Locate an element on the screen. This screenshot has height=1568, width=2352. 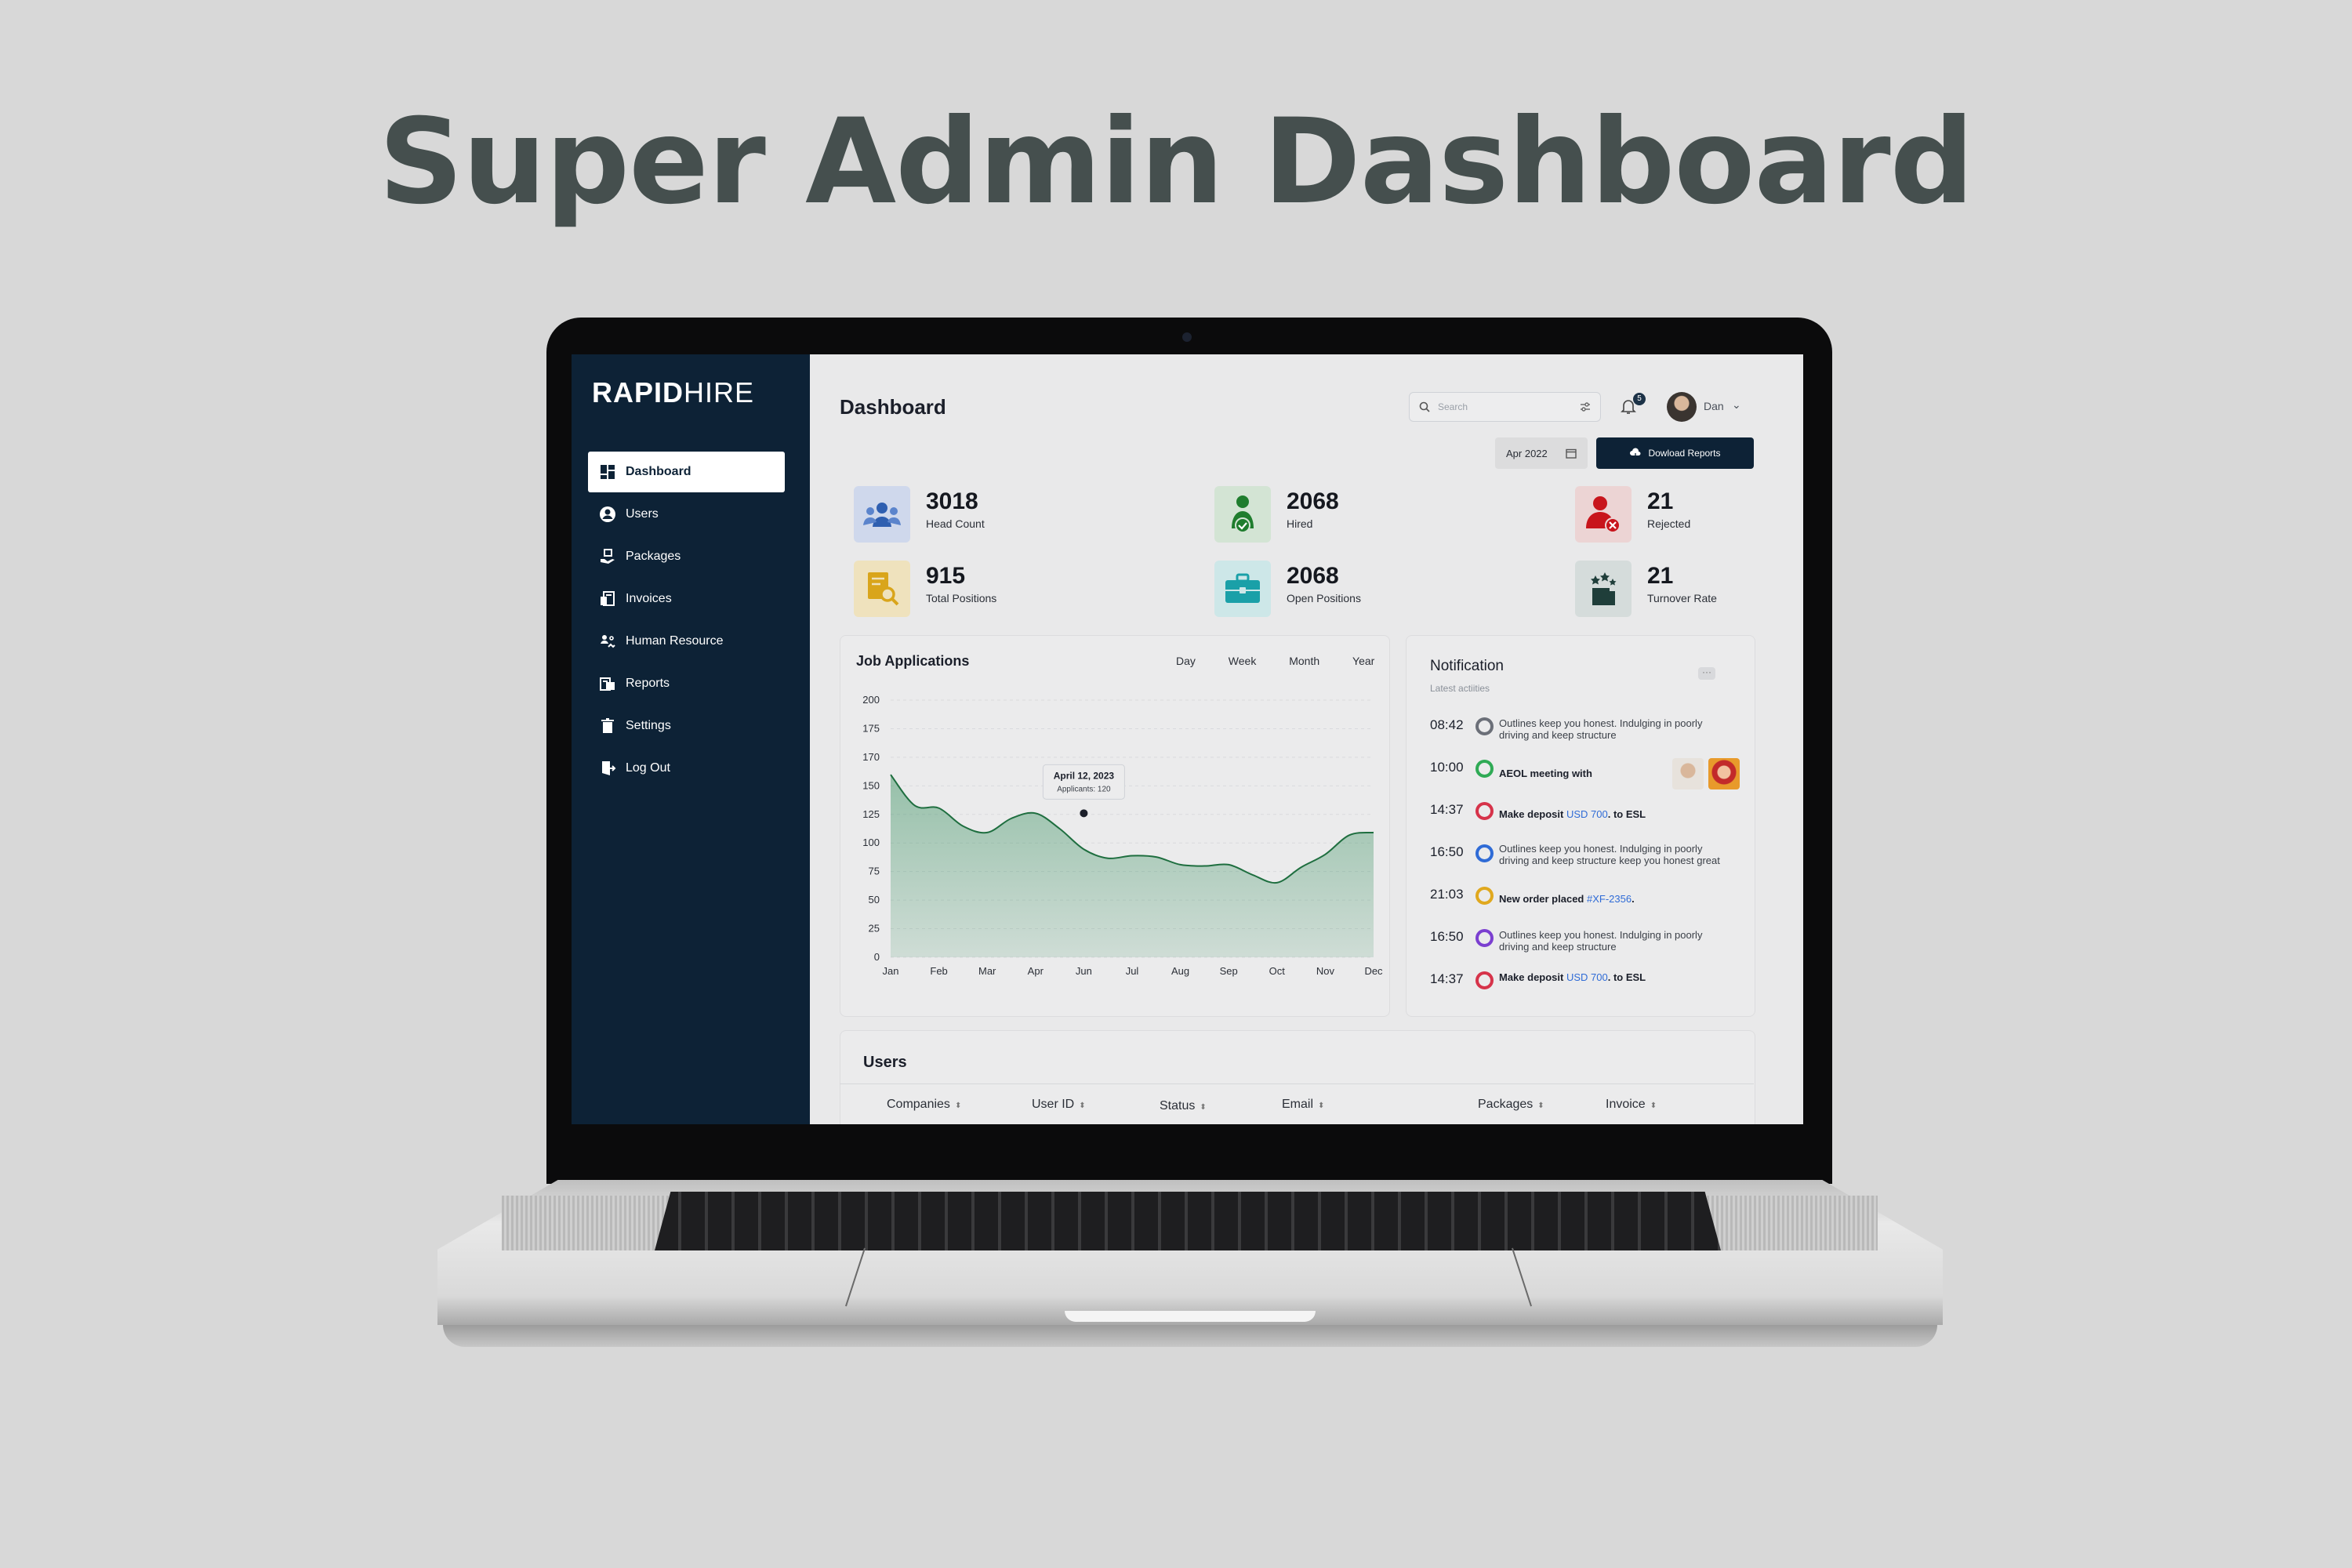
x-tick-label: Sep is located at coordinates (1229, 971).